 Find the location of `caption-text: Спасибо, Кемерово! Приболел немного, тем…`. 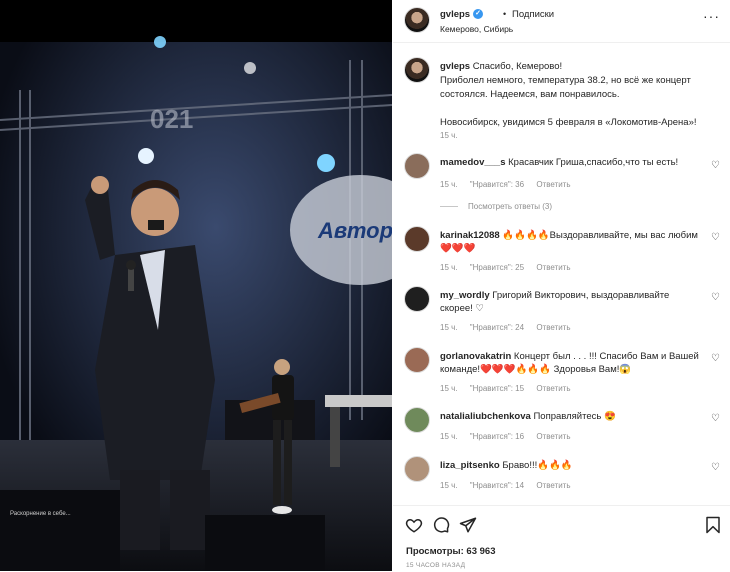

caption-text: Спасибо, Кемерово! Приболел немного, тем… is located at coordinates (568, 94).